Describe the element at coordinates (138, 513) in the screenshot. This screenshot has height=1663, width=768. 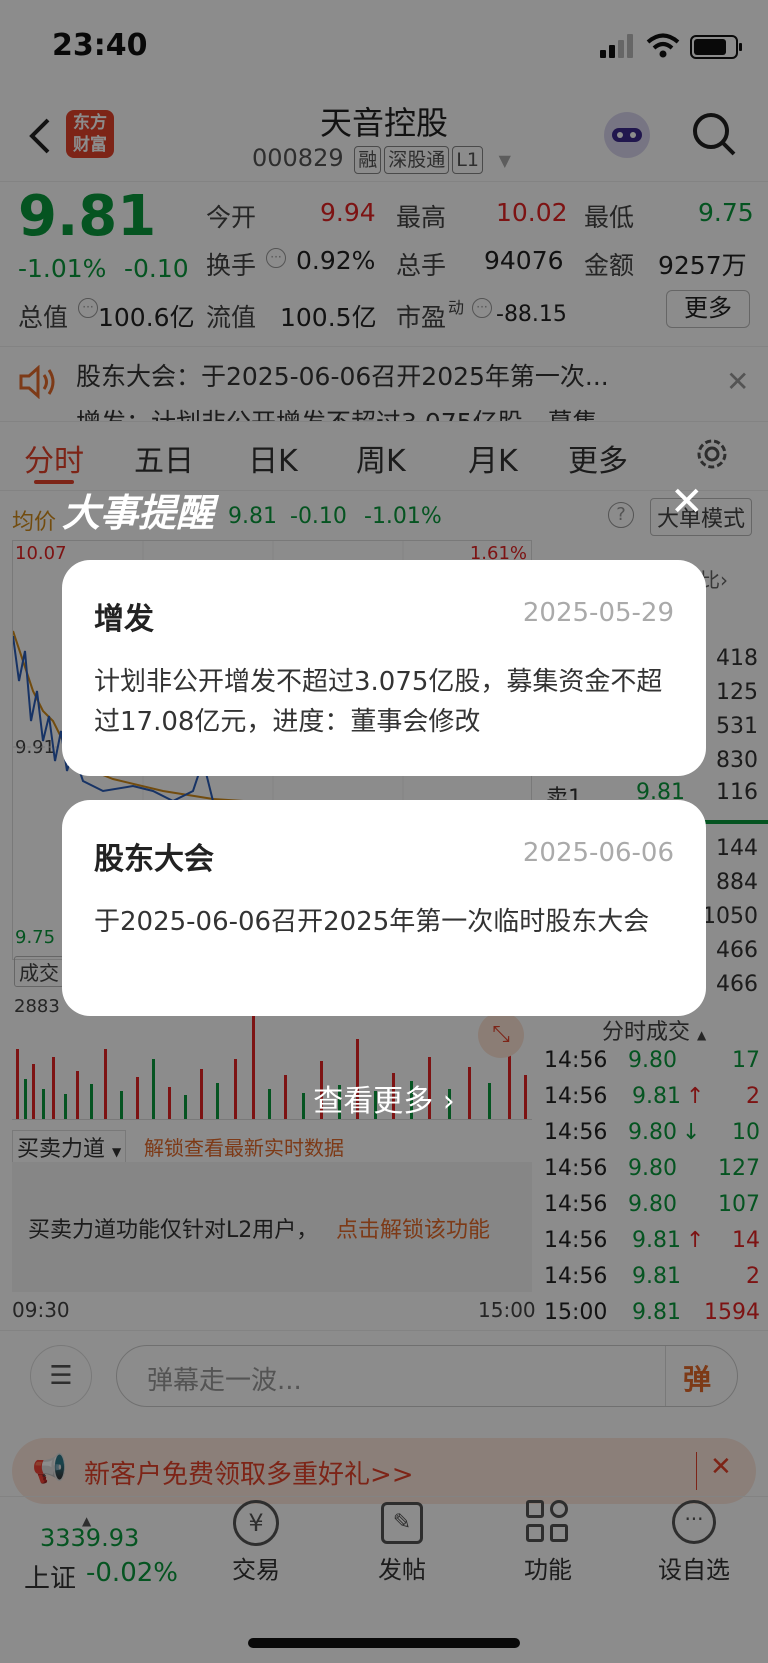
I see `modal-title: 大事提醒` at that location.